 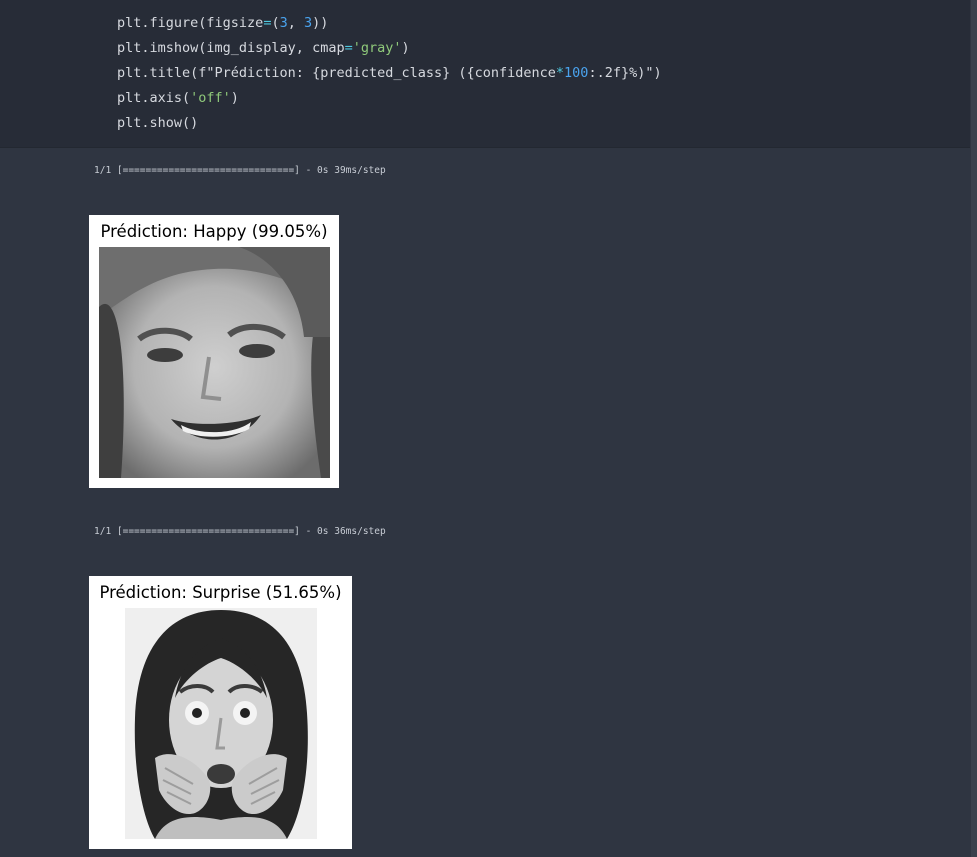 I want to click on code-token: 'off', so click(x=210, y=98).